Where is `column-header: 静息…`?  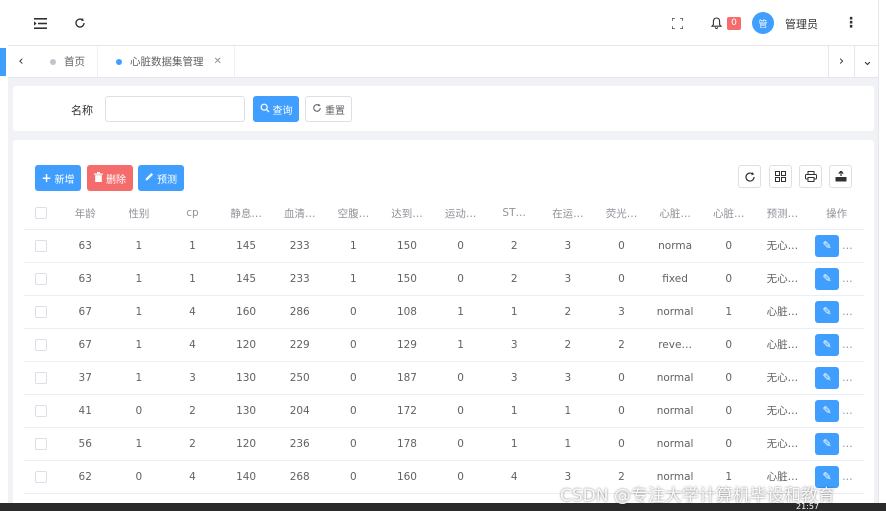
column-header: 静息… is located at coordinates (246, 214).